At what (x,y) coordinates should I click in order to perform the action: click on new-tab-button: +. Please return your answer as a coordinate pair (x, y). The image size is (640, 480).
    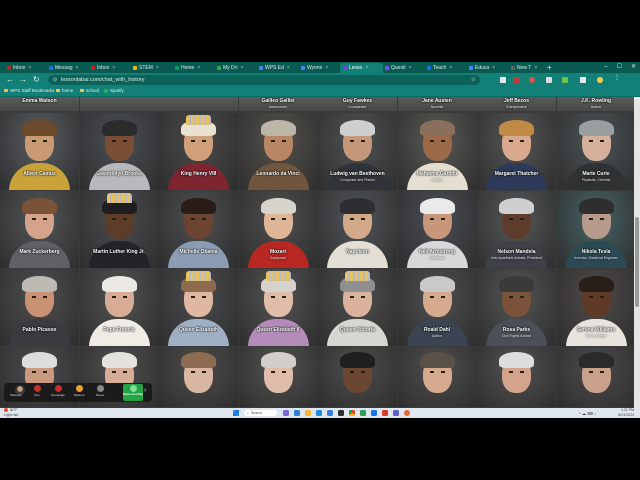
    Looking at the image, I should click on (549, 67).